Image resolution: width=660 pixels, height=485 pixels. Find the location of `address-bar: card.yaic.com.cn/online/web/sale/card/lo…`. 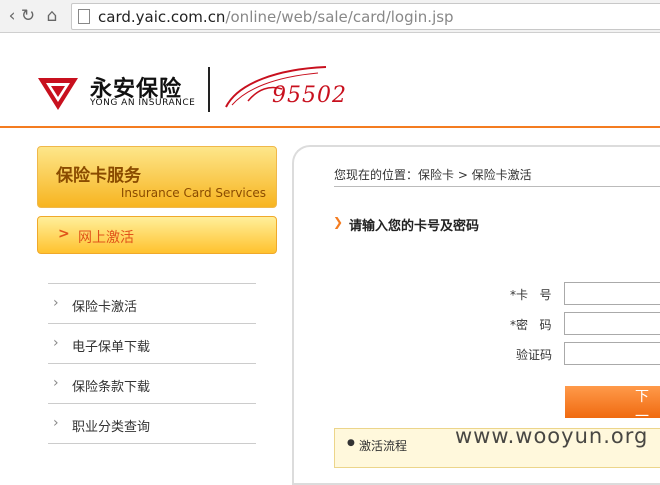

address-bar: card.yaic.com.cn/online/web/sale/card/lo… is located at coordinates (365, 16).